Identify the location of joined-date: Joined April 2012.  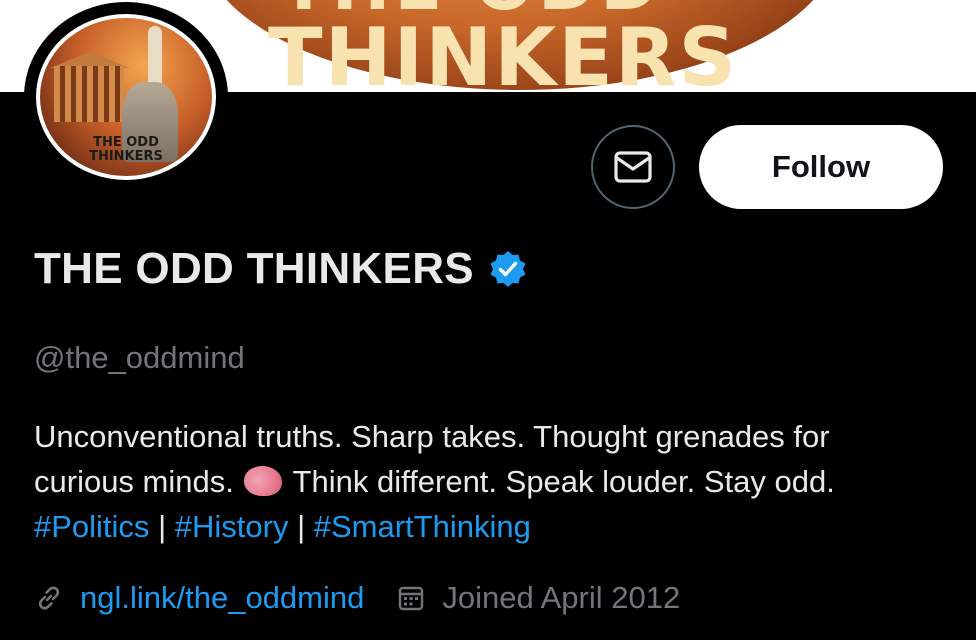
(561, 597).